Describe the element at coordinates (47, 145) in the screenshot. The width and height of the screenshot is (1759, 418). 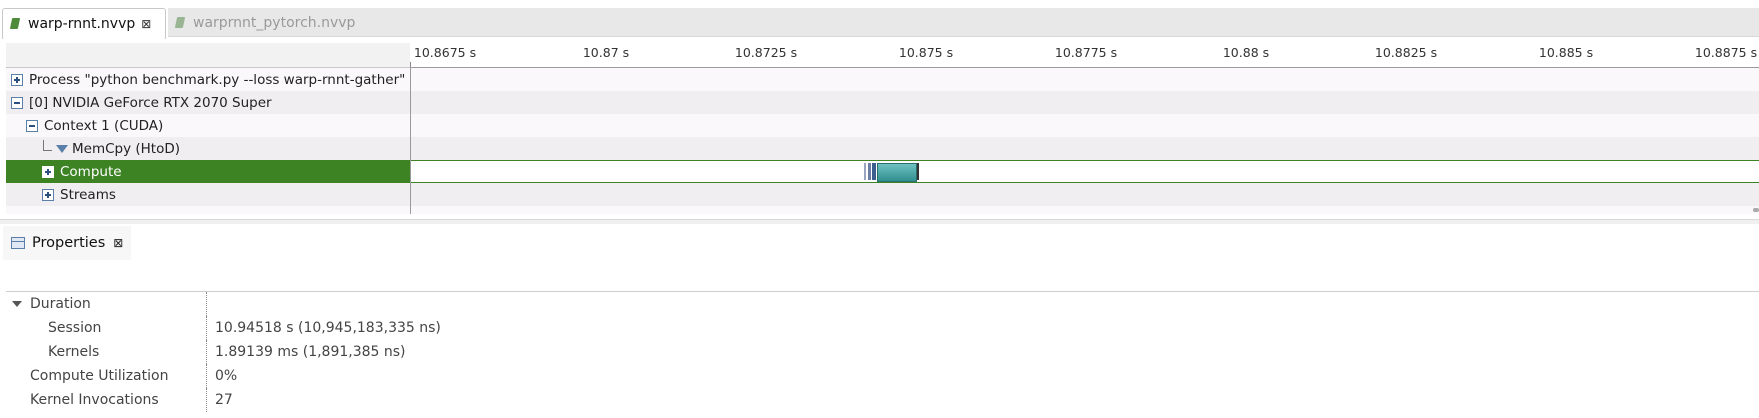
I see `tree-connector` at that location.